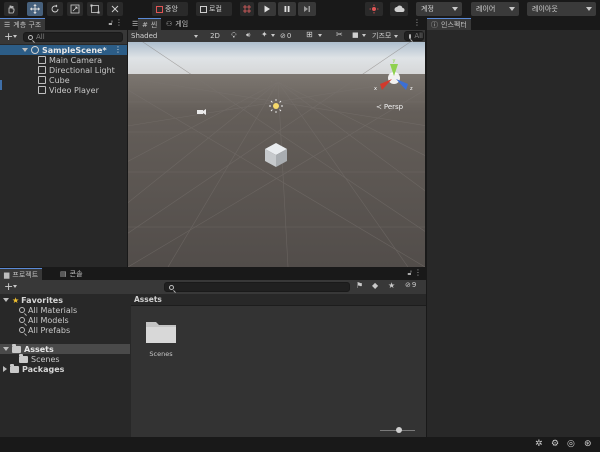  Describe the element at coordinates (35, 80) in the screenshot. I see `hierarchy-item-cube: Cube` at that location.